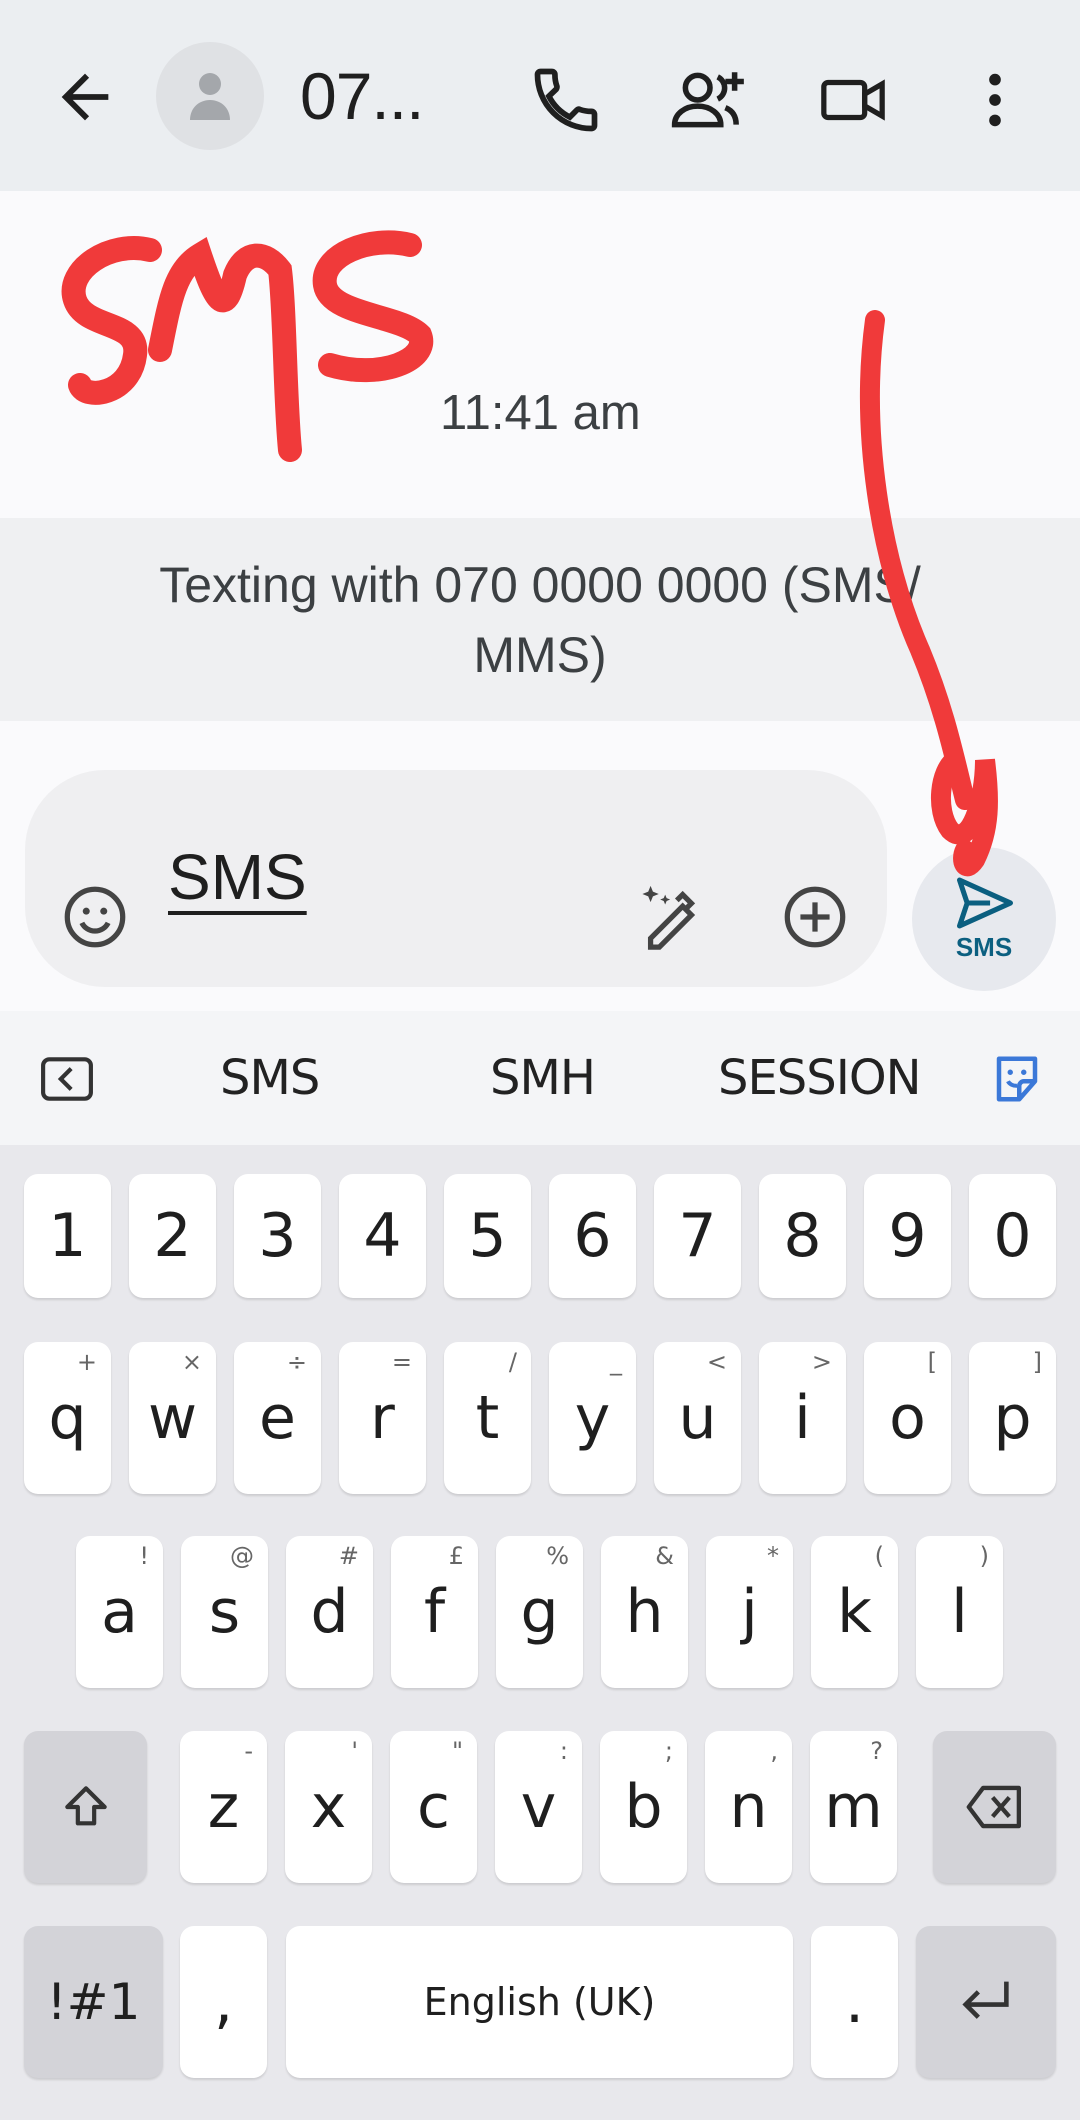 The image size is (1080, 2120). I want to click on key-h-label: h, so click(644, 1612).